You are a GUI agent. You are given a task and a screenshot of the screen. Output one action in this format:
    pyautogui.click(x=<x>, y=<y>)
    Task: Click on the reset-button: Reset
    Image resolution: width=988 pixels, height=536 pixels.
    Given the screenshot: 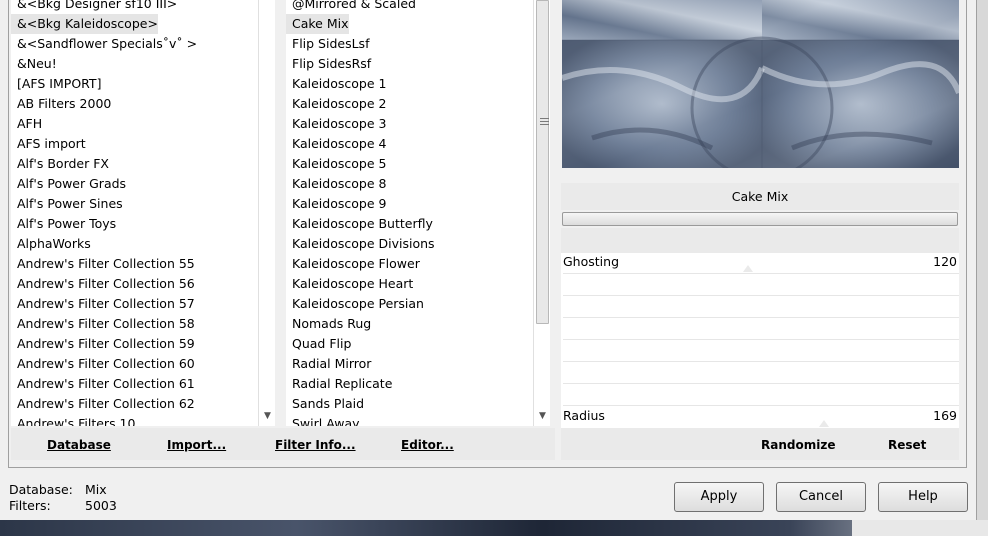 What is the action you would take?
    pyautogui.click(x=907, y=445)
    